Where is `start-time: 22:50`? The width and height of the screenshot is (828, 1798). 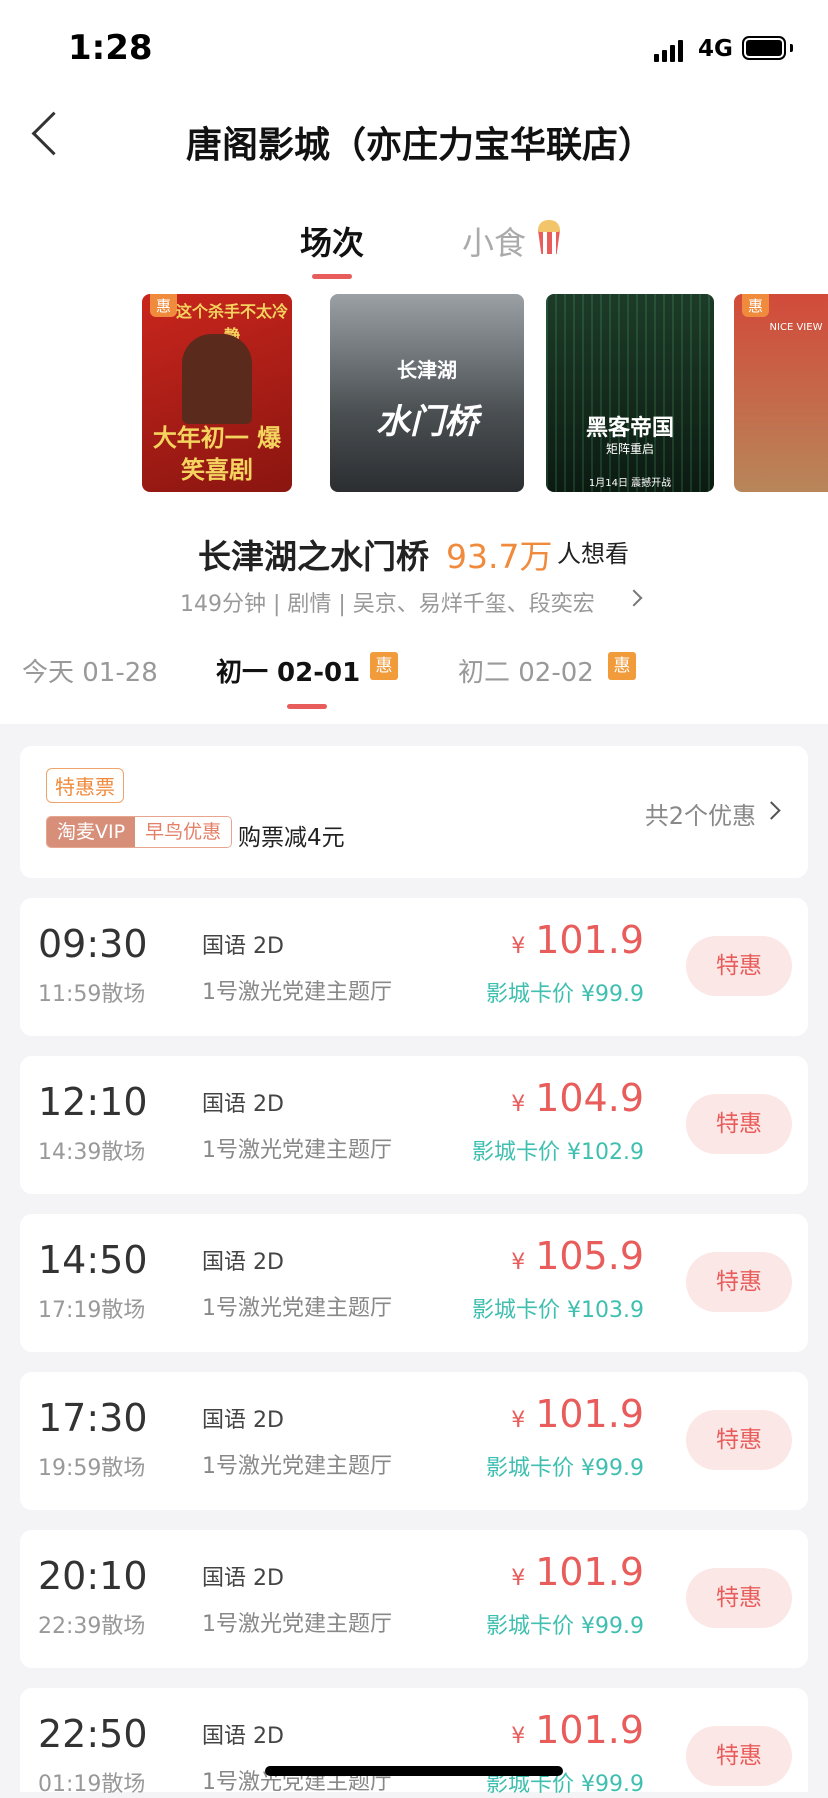
start-time: 22:50 is located at coordinates (93, 1734).